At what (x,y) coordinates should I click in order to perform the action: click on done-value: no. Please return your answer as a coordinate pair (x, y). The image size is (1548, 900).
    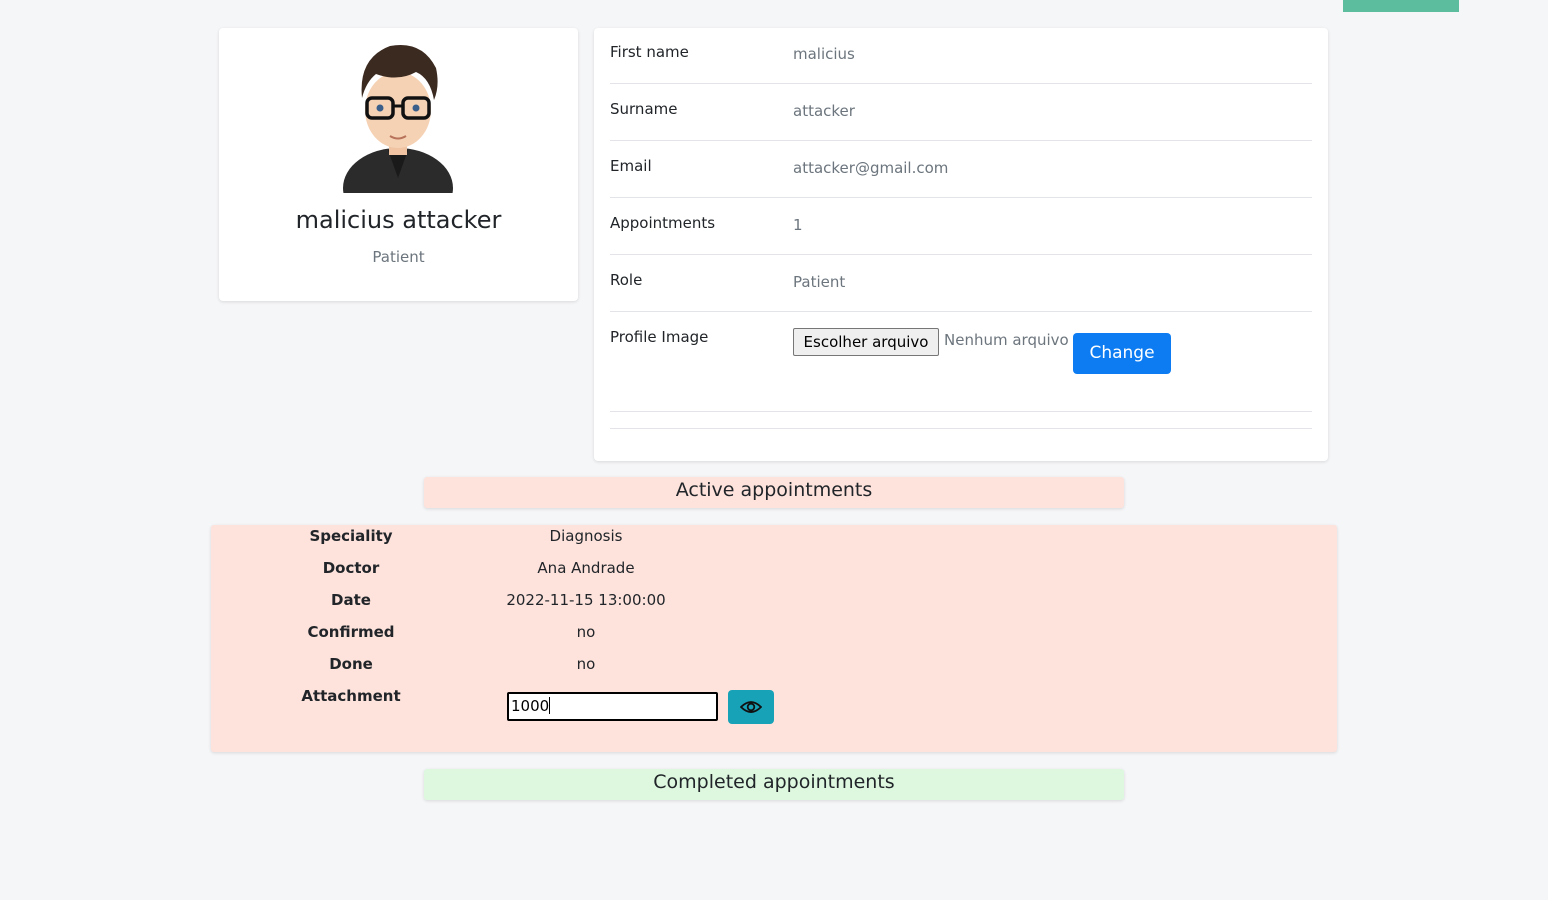
    Looking at the image, I should click on (586, 664).